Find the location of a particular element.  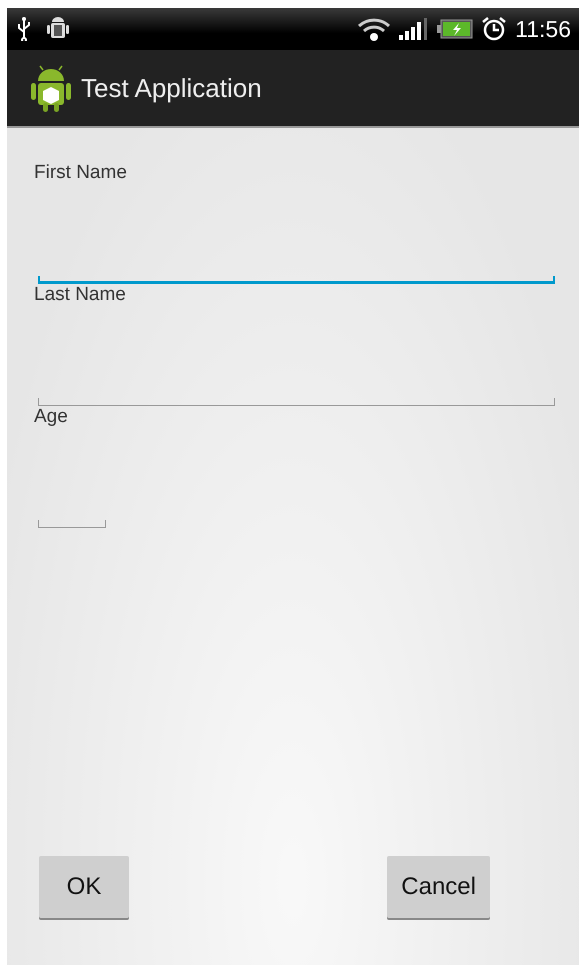

field-label: Age is located at coordinates (51, 417).